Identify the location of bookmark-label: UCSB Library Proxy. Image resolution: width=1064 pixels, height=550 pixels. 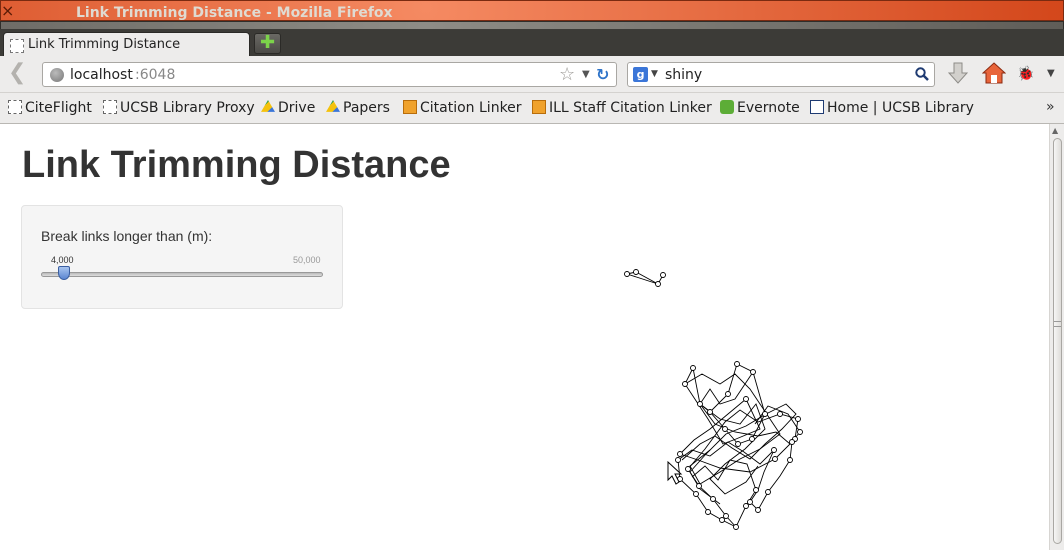
(187, 108).